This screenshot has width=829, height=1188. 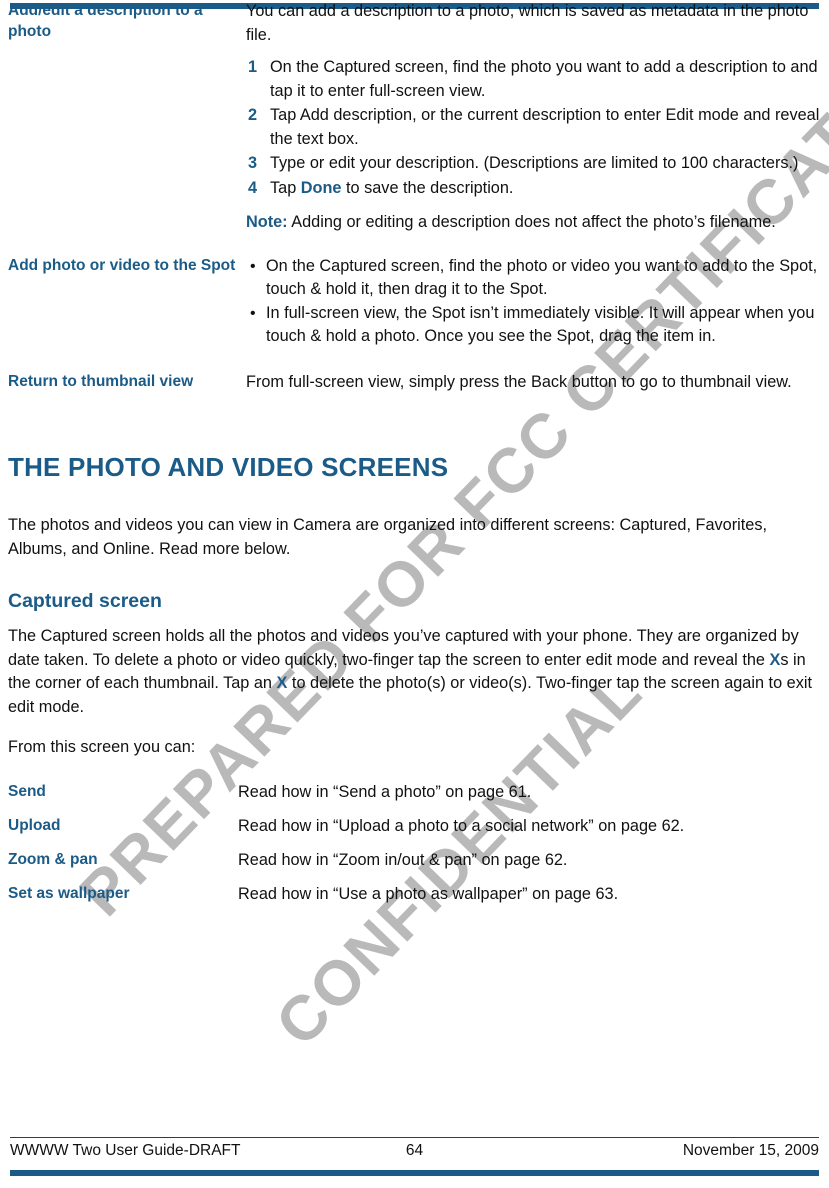 I want to click on reference-term: Upload, so click(x=34, y=825).